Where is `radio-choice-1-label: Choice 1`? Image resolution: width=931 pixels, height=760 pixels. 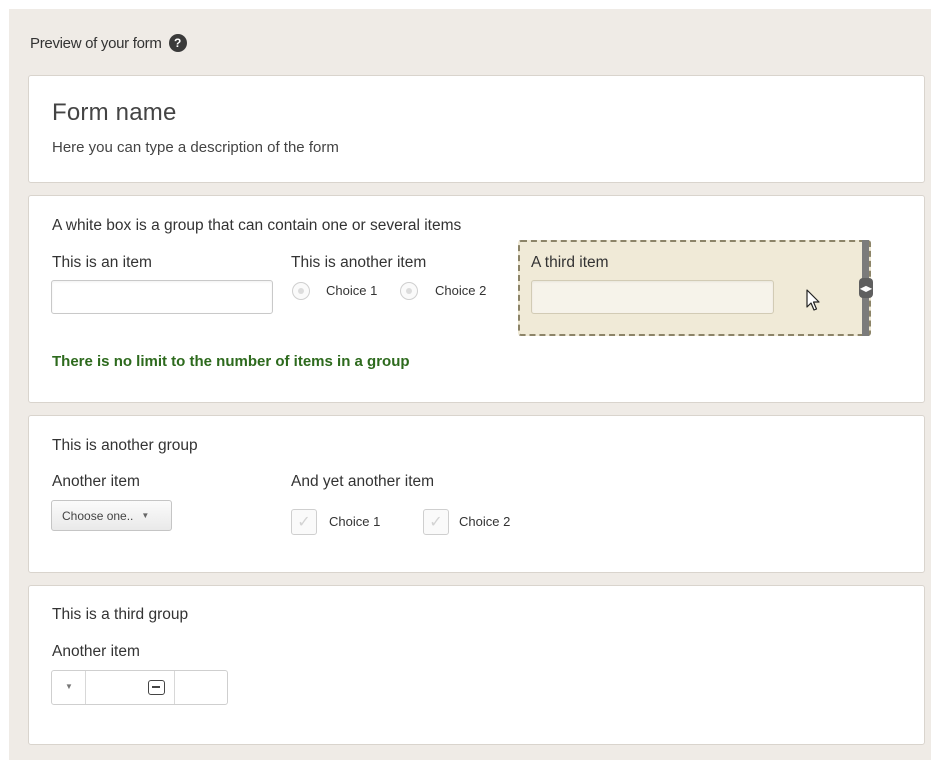
radio-choice-1-label: Choice 1 is located at coordinates (352, 290).